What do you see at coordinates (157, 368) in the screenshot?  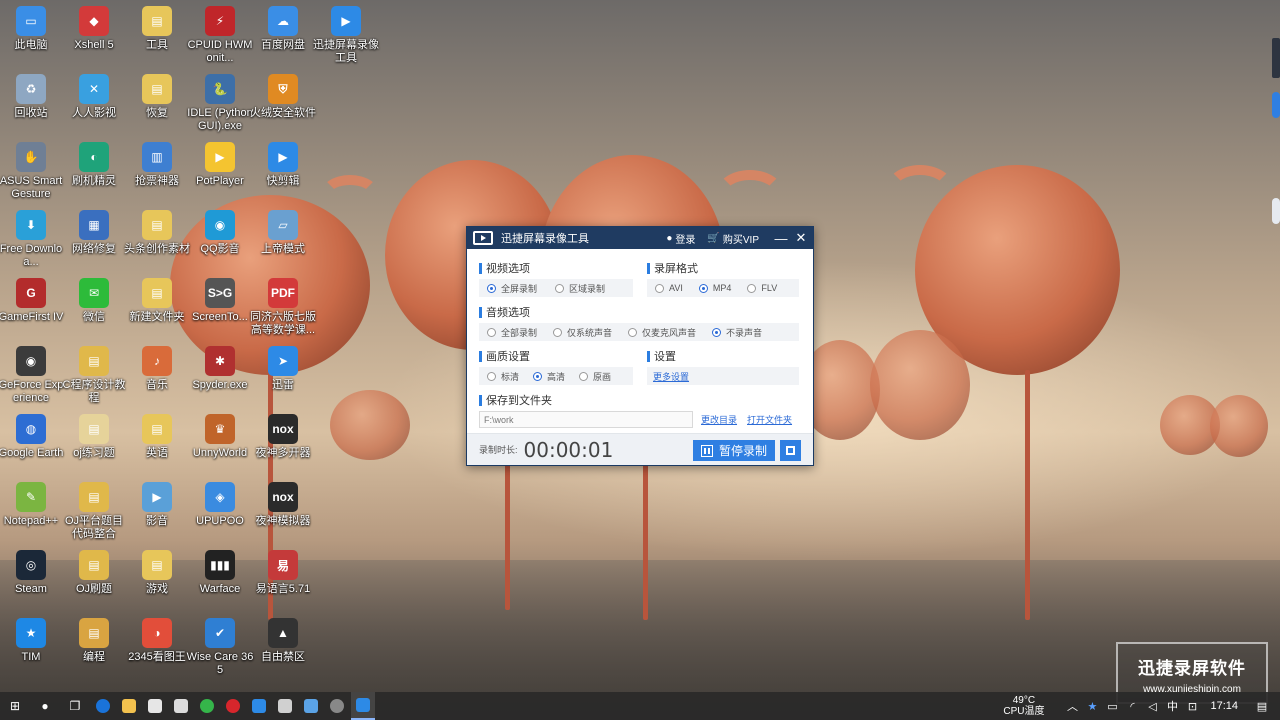 I see `desktop-icon: ♪ 音乐` at bounding box center [157, 368].